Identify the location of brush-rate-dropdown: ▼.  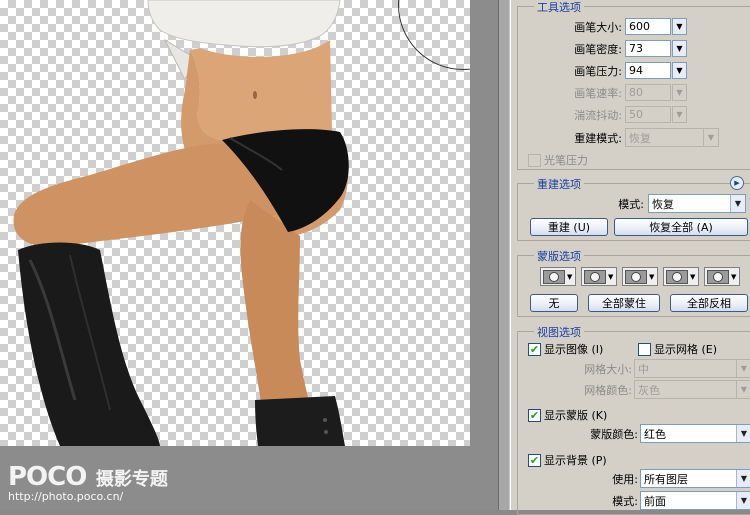
(679, 92).